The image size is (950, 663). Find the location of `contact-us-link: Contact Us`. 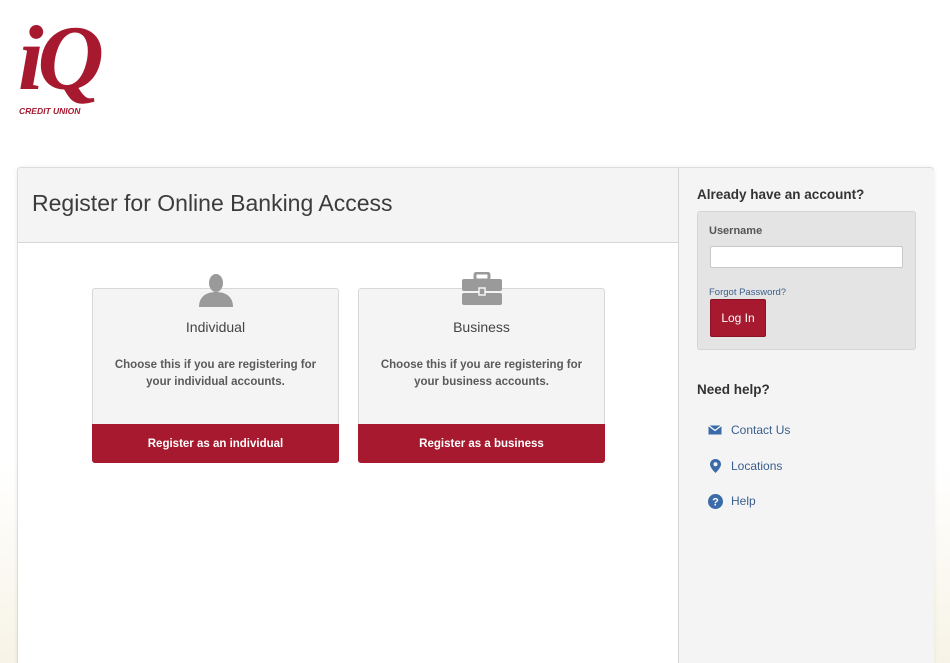

contact-us-link: Contact Us is located at coordinates (748, 430).